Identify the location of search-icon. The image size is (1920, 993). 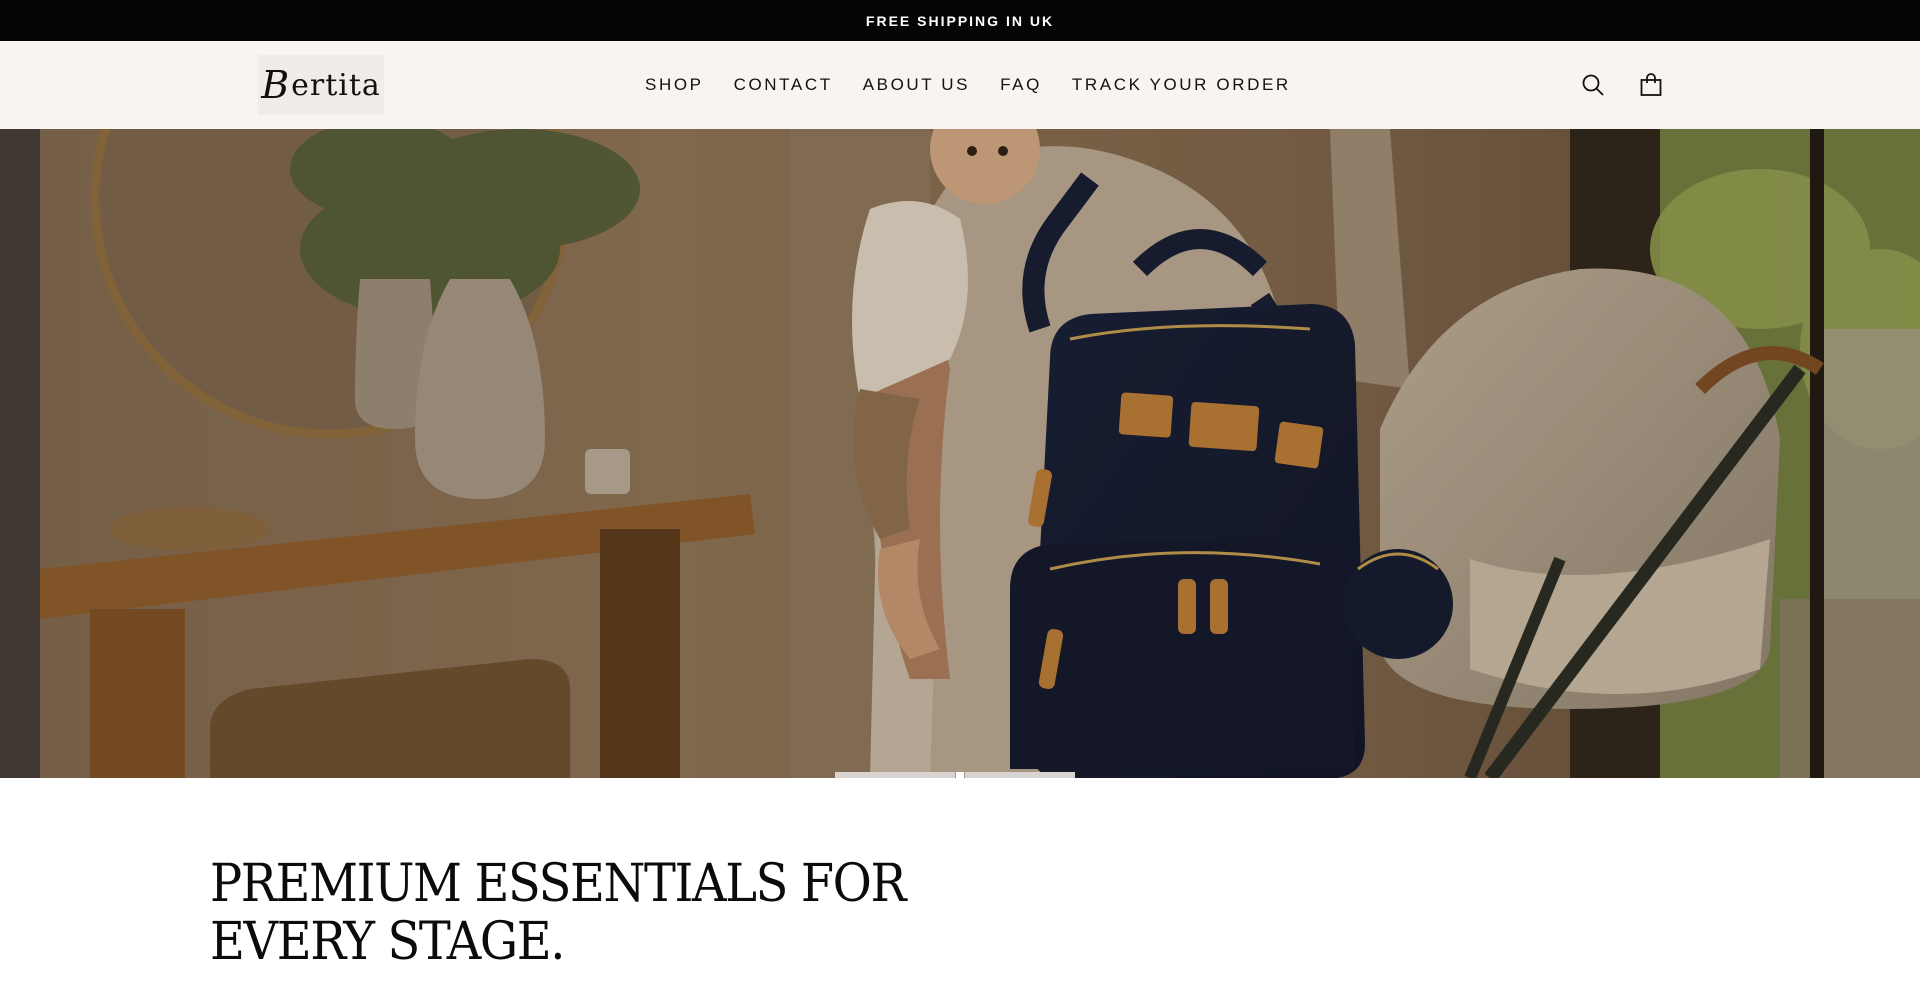
(1593, 85).